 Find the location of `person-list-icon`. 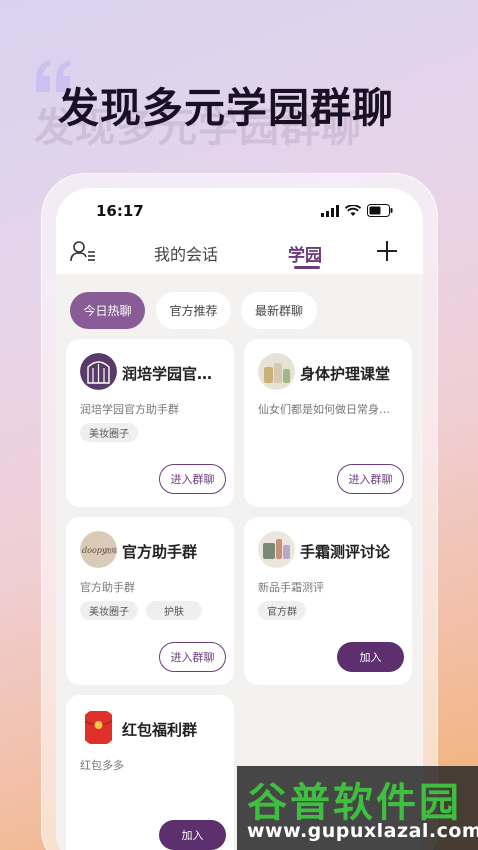

person-list-icon is located at coordinates (83, 251).